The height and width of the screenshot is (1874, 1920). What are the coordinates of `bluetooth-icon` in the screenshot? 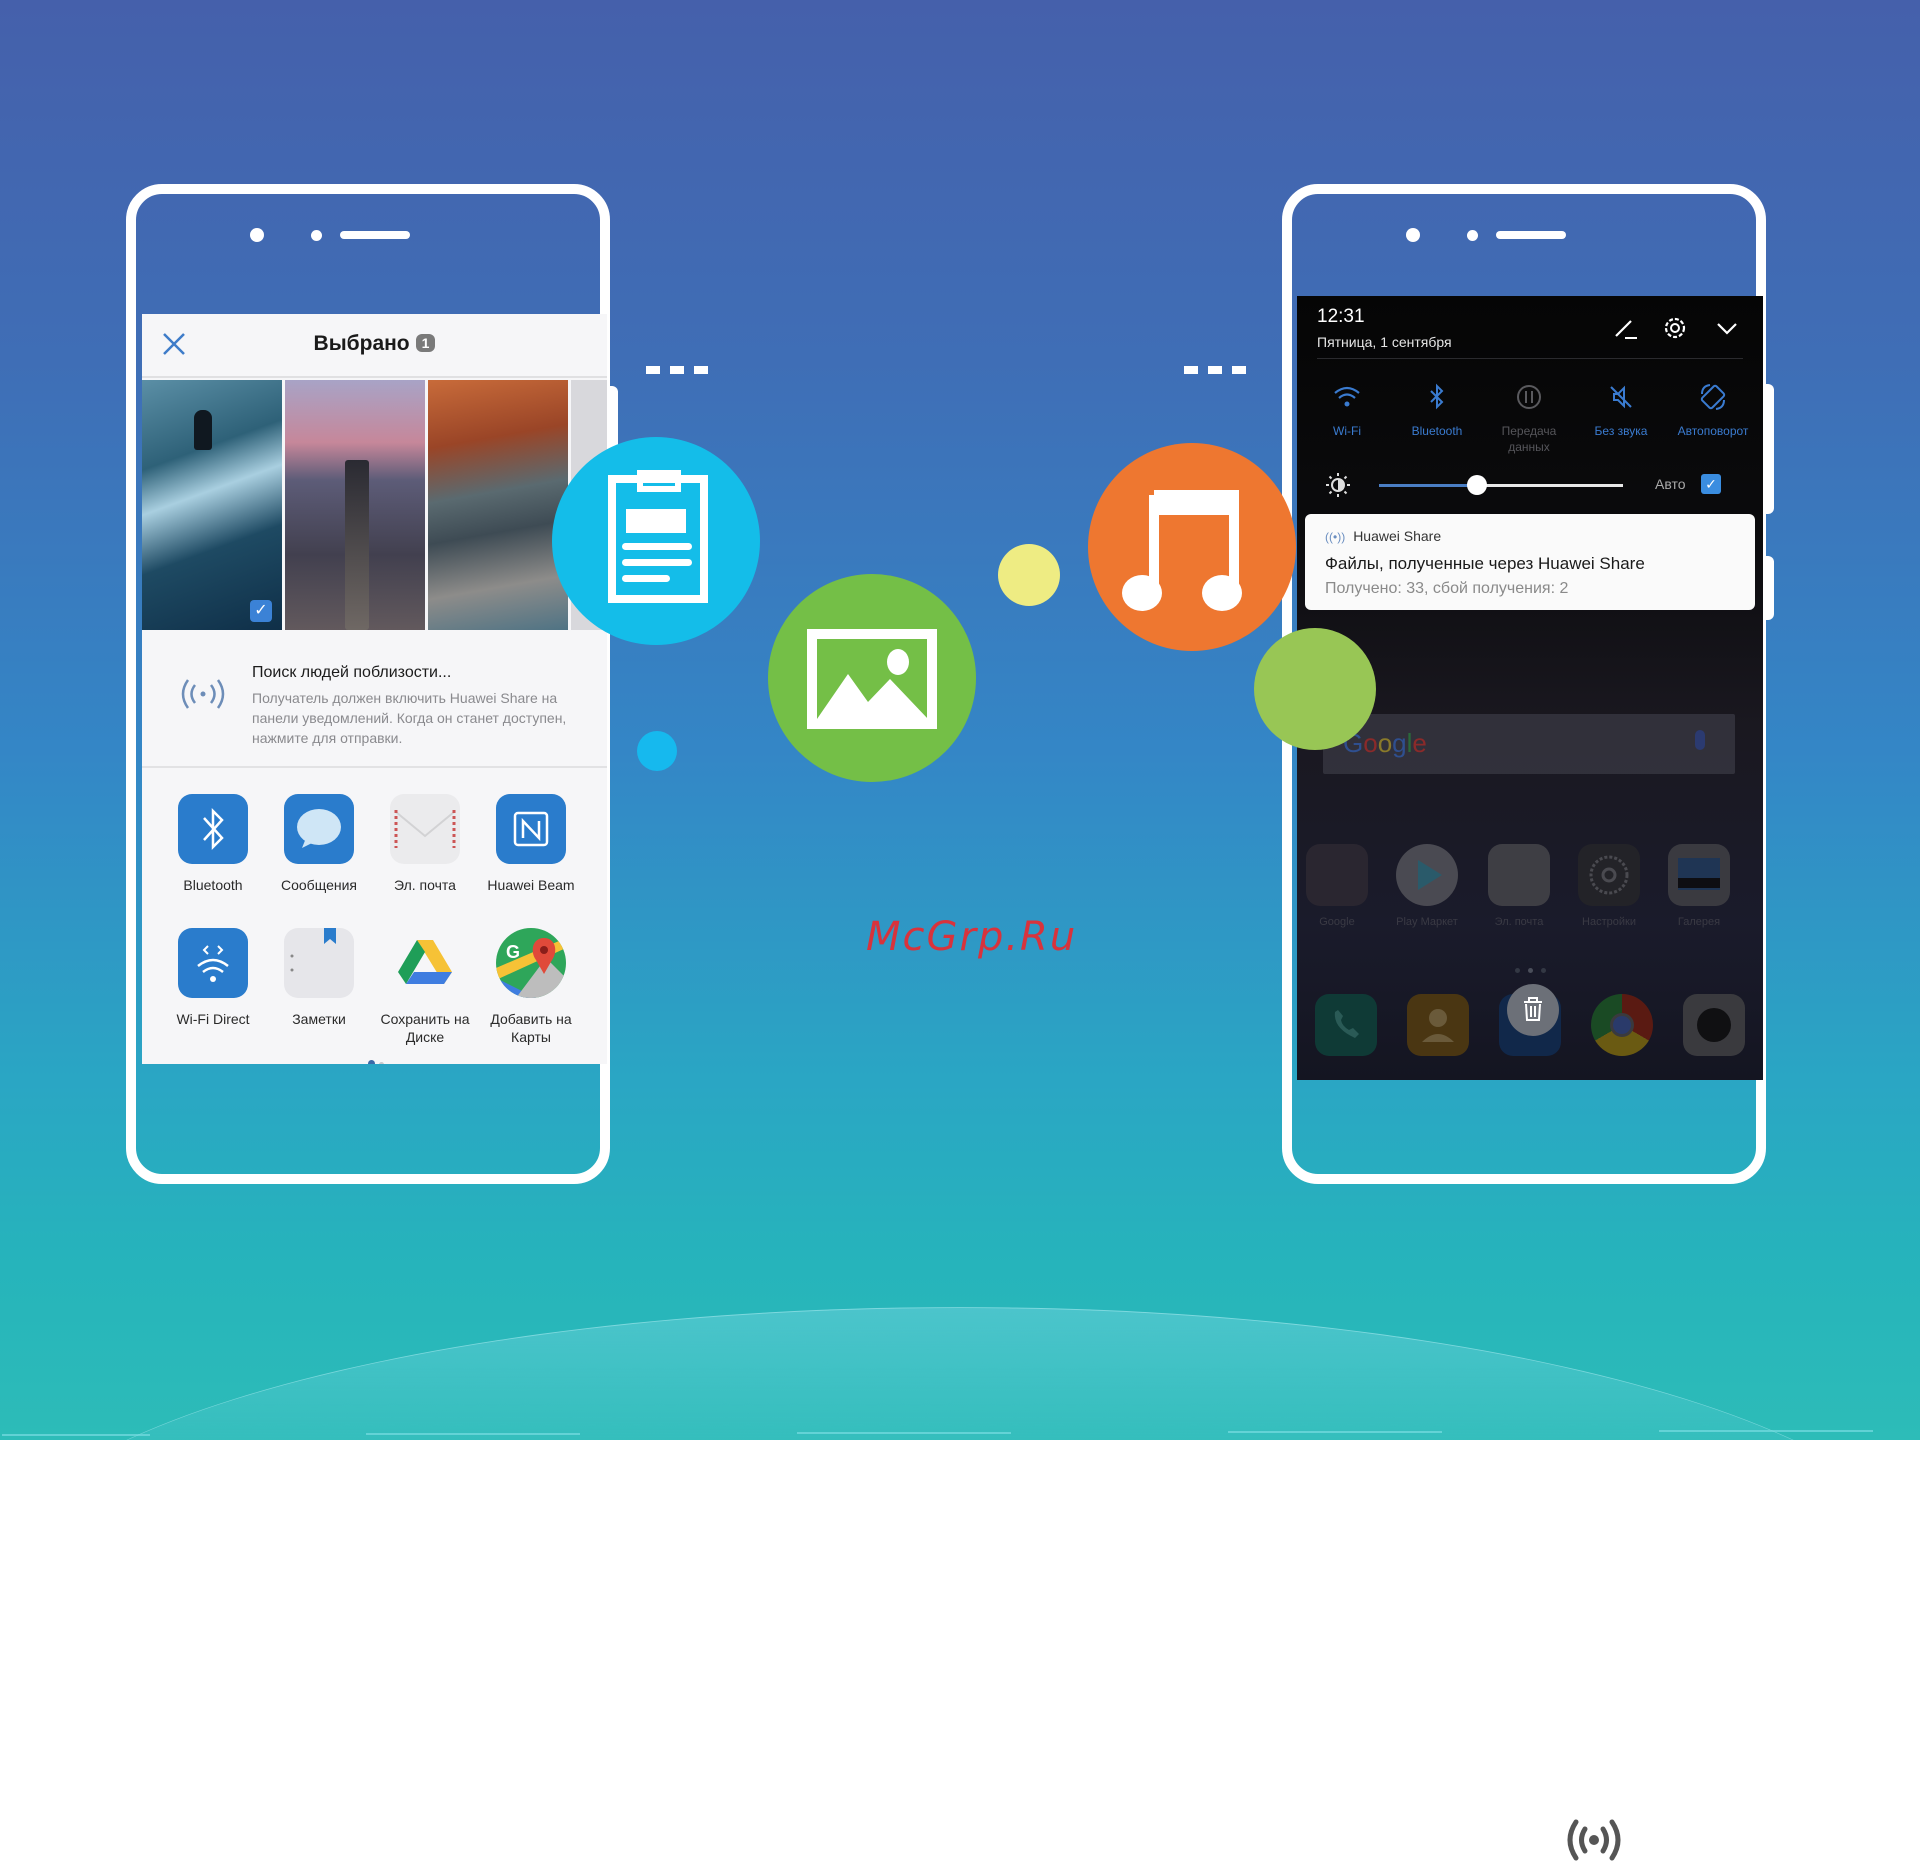 It's located at (213, 829).